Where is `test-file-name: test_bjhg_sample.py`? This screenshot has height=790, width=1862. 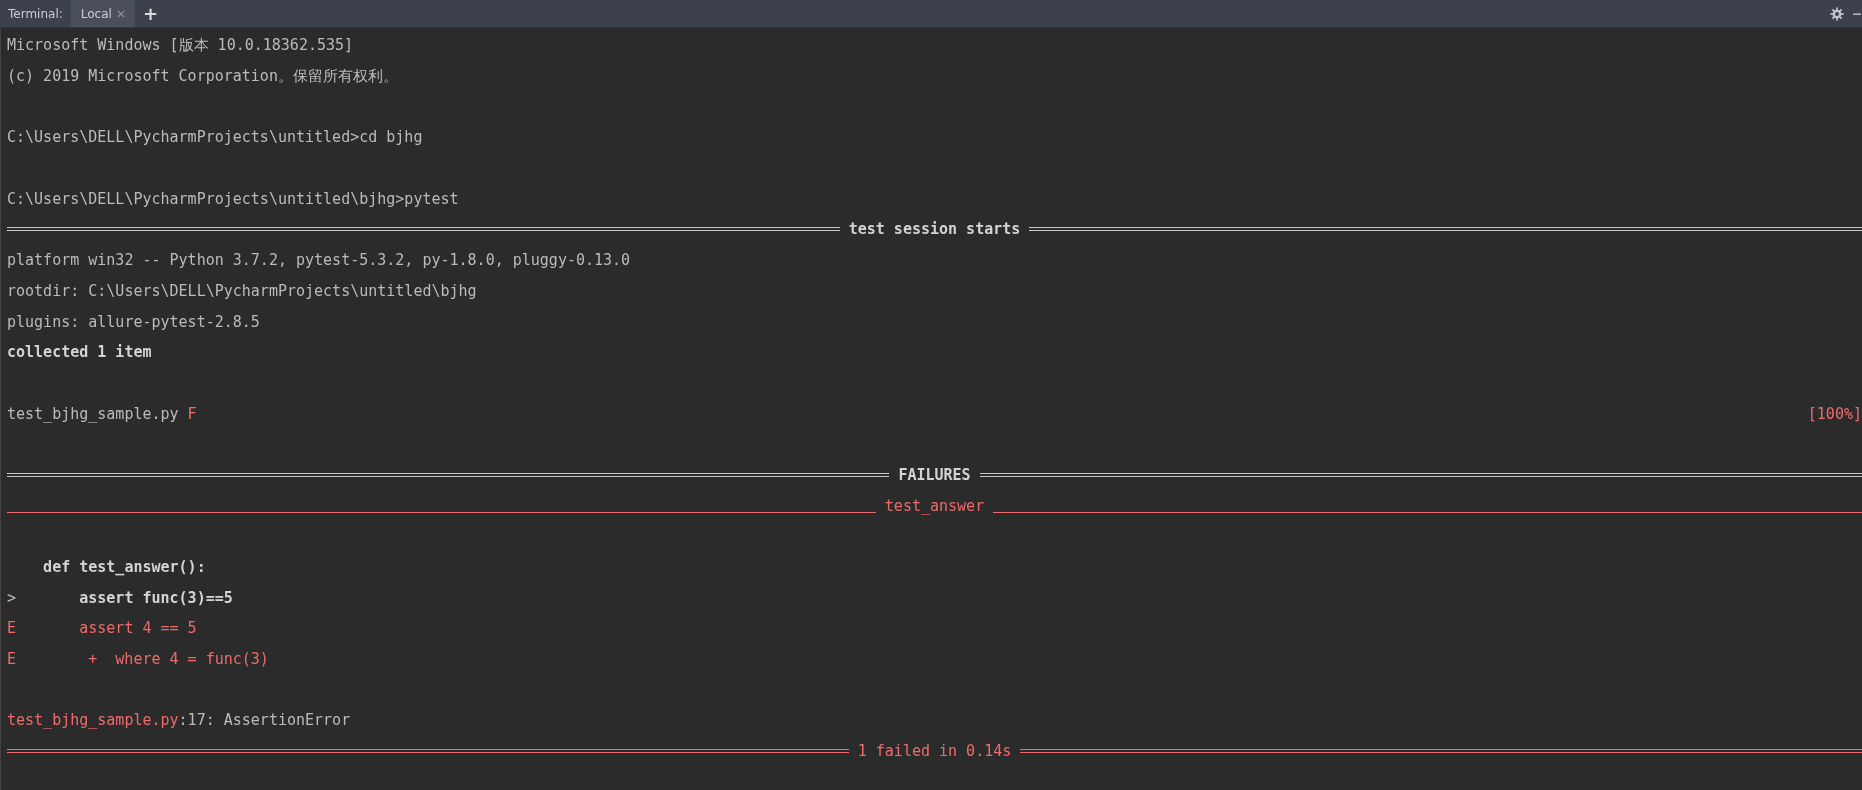 test-file-name: test_bjhg_sample.py is located at coordinates (93, 413).